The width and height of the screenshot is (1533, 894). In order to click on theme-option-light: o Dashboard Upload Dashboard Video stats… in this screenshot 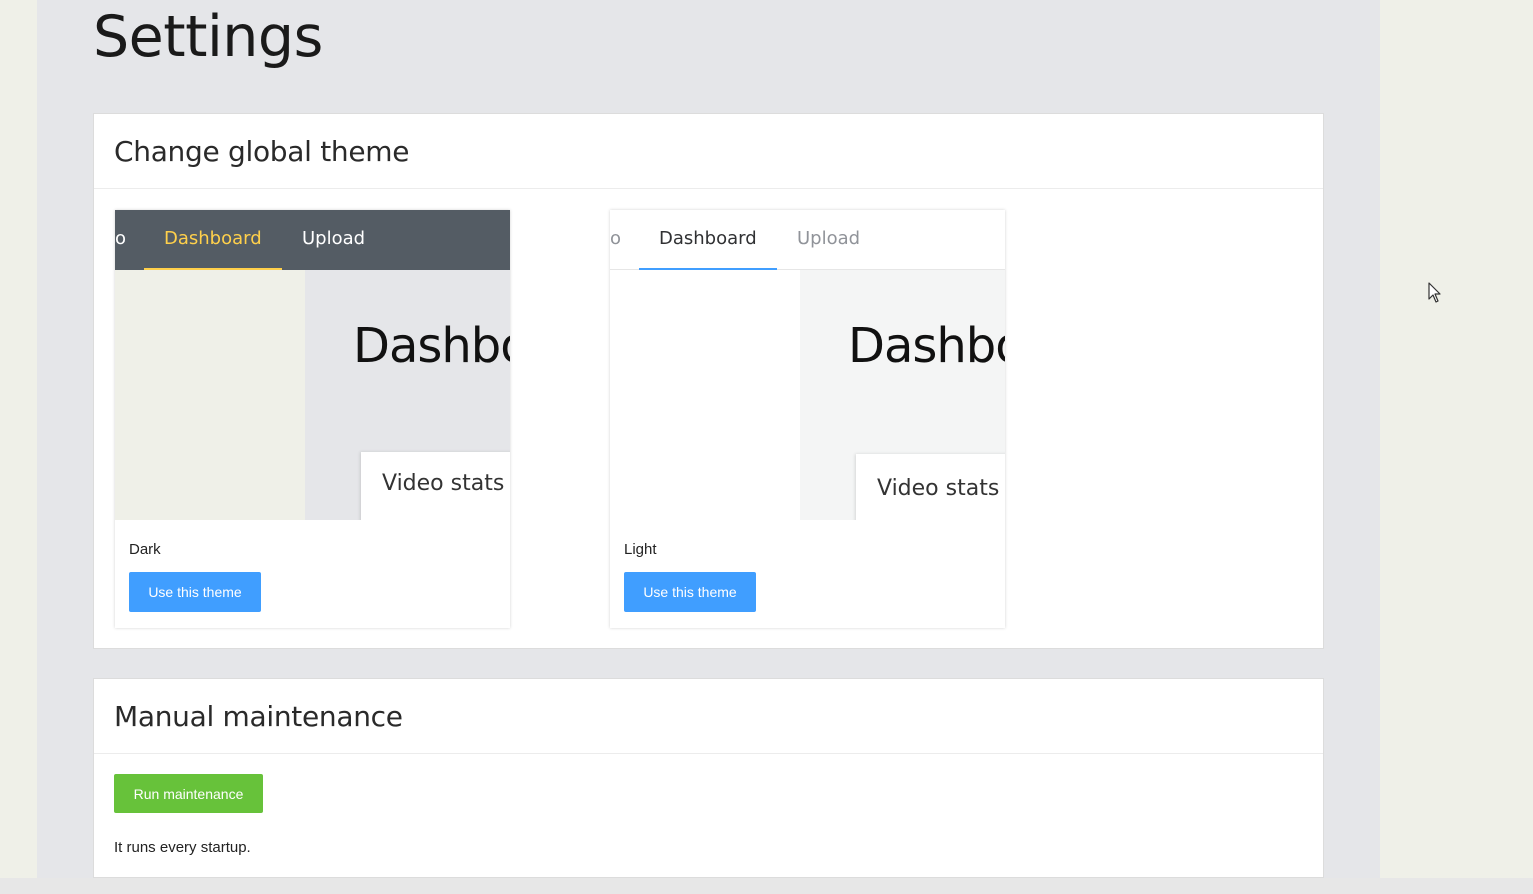, I will do `click(807, 419)`.